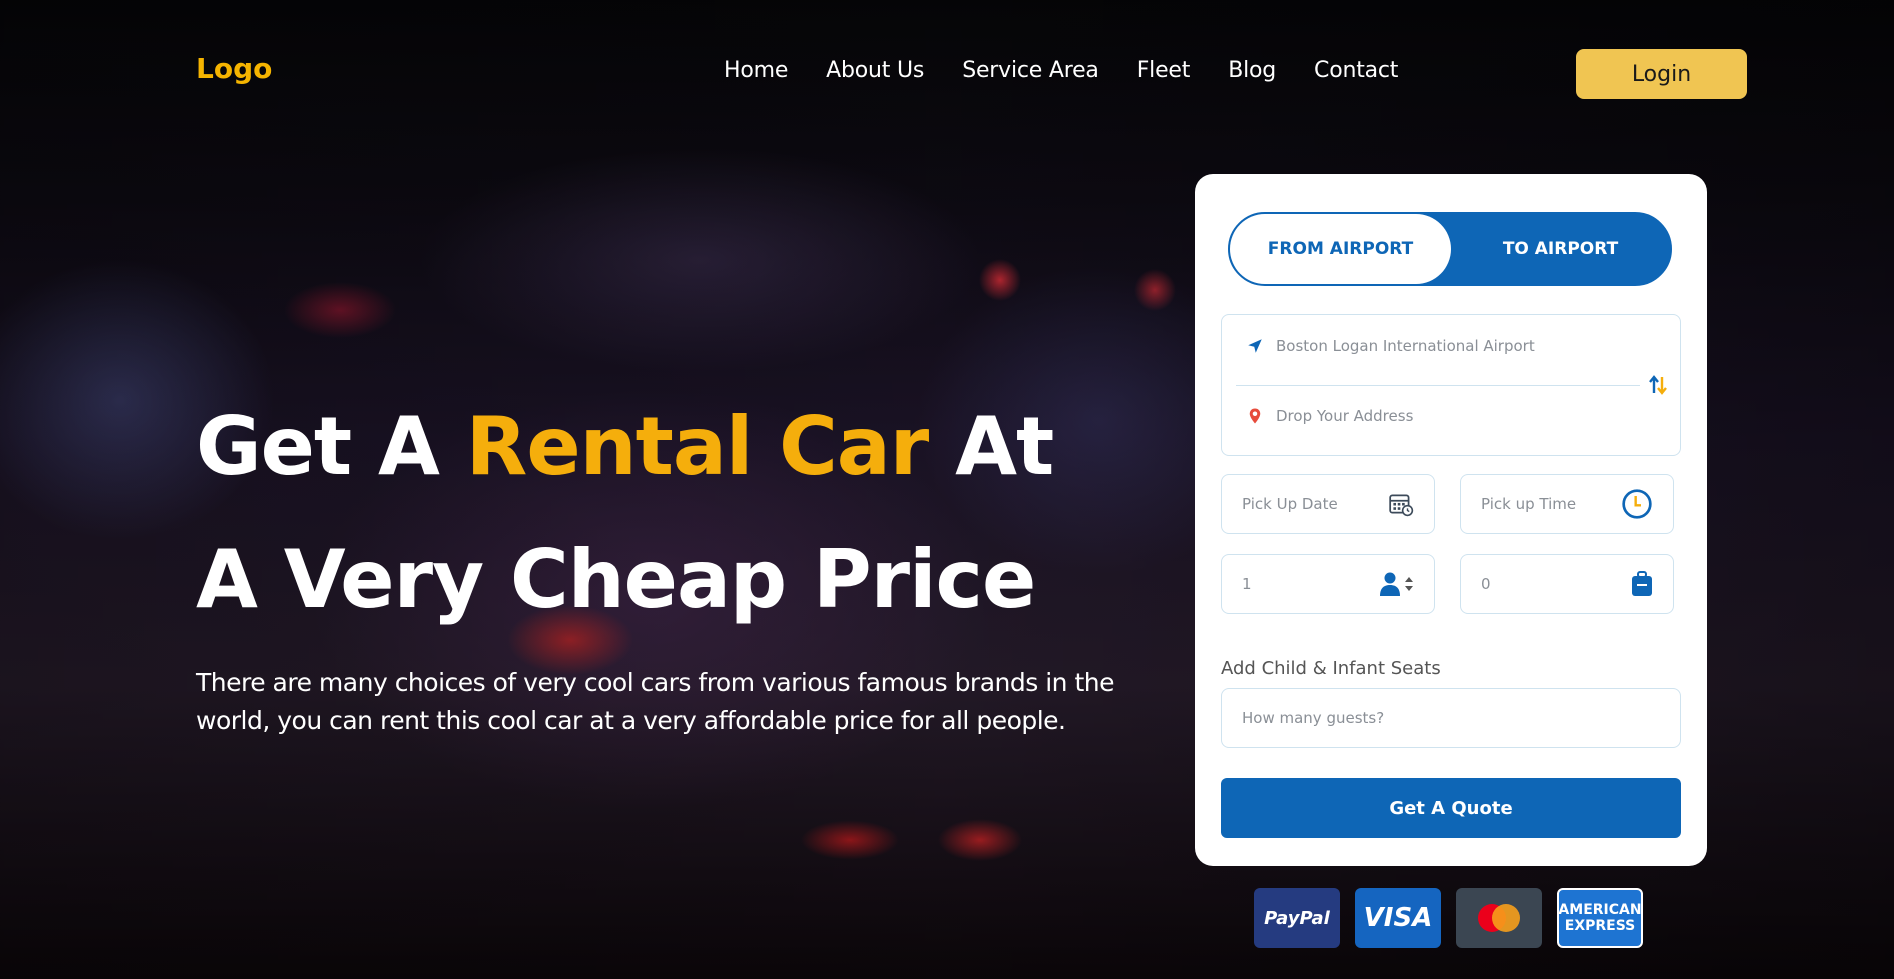 This screenshot has width=1894, height=979. Describe the element at coordinates (1340, 249) in the screenshot. I see `tab-from-airport: FROM AIRPORT` at that location.